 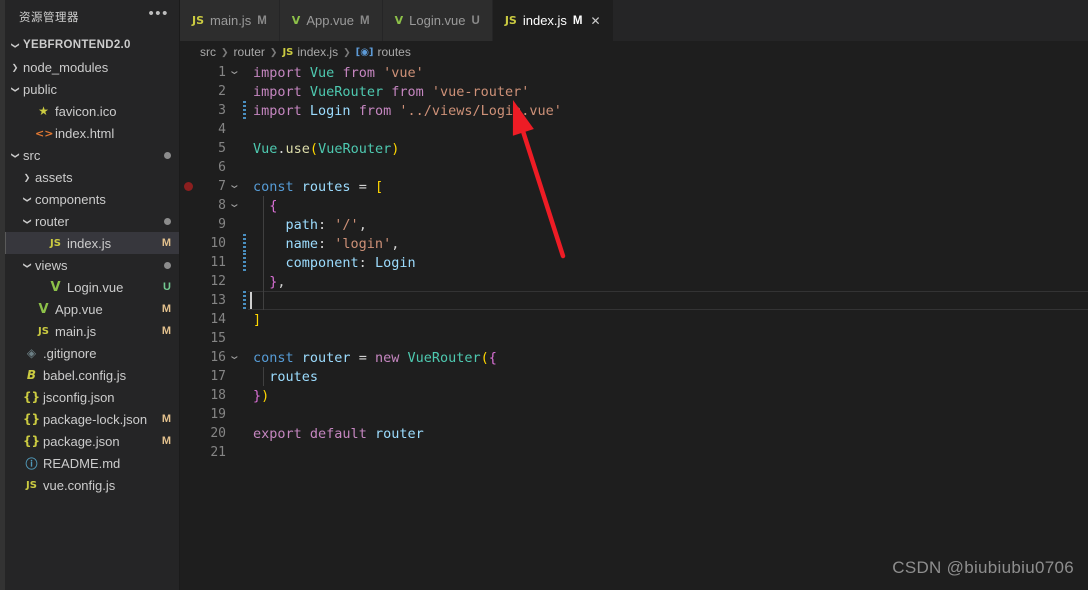 What do you see at coordinates (383, 52) in the screenshot?
I see `breadcrumb-item-routes: [◉] routes` at bounding box center [383, 52].